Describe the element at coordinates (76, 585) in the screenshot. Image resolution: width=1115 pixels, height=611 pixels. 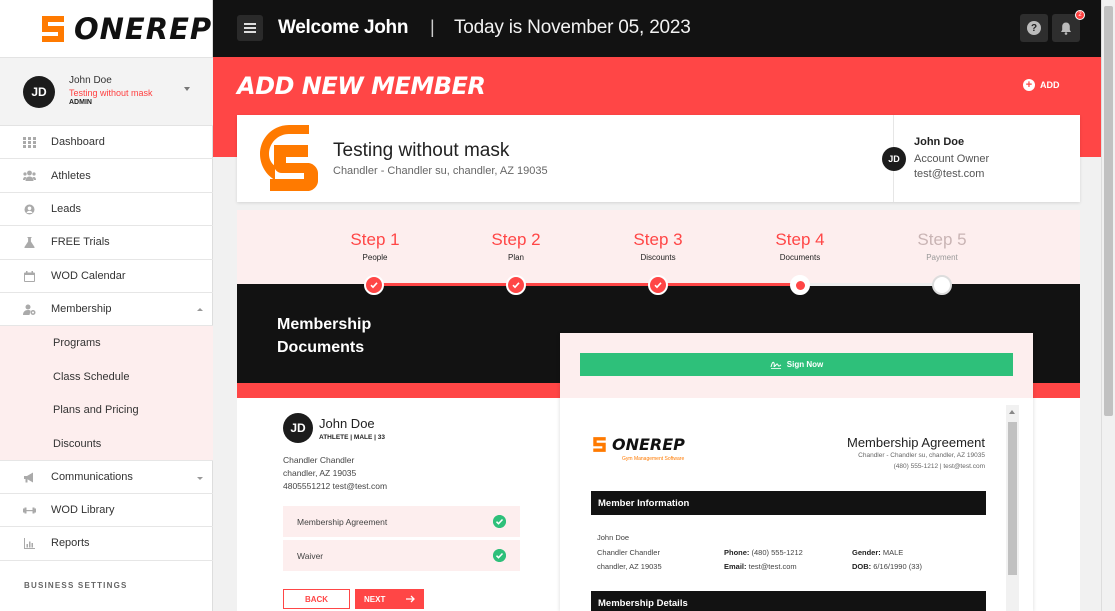
I see `section-heading-business-settings: BUSINESS SETTINGS` at that location.